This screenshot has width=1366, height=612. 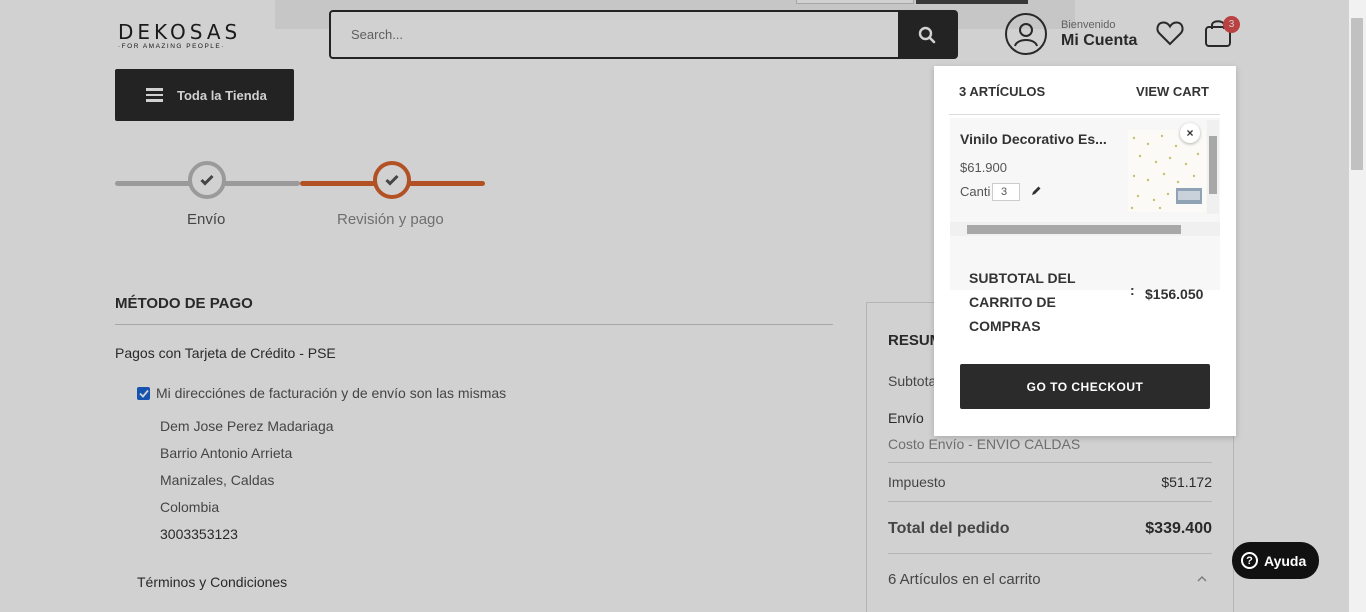 I want to click on qty-label: Canti, so click(x=975, y=191).